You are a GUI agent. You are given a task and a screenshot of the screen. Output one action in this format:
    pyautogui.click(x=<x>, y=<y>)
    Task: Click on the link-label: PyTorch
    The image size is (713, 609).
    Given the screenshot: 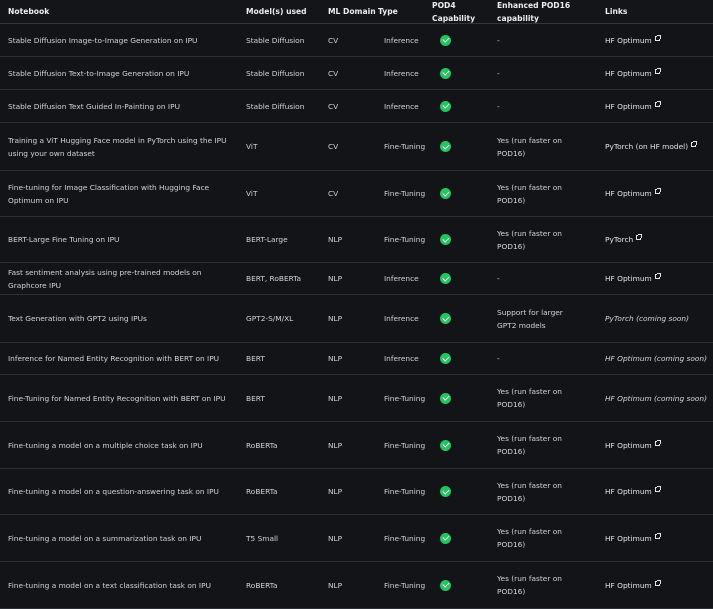 What is the action you would take?
    pyautogui.click(x=619, y=239)
    